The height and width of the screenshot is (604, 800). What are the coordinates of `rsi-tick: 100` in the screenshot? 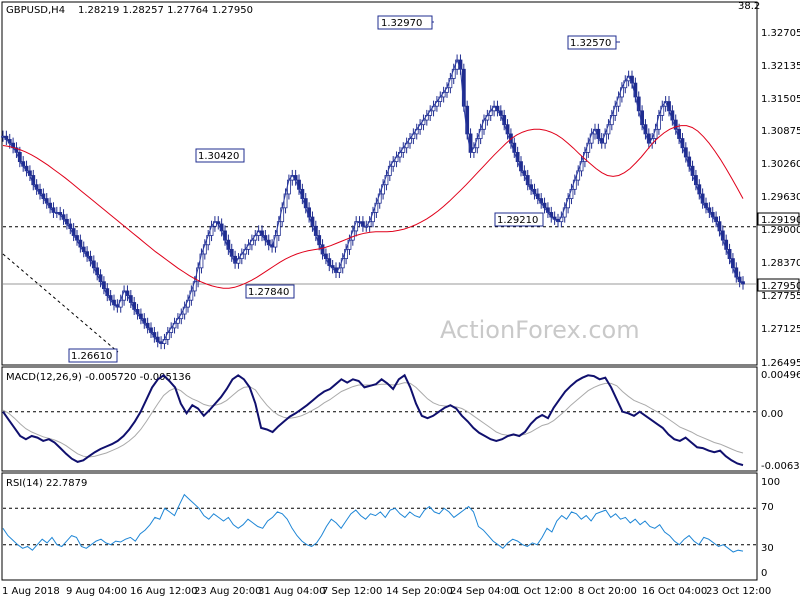 It's located at (770, 482).